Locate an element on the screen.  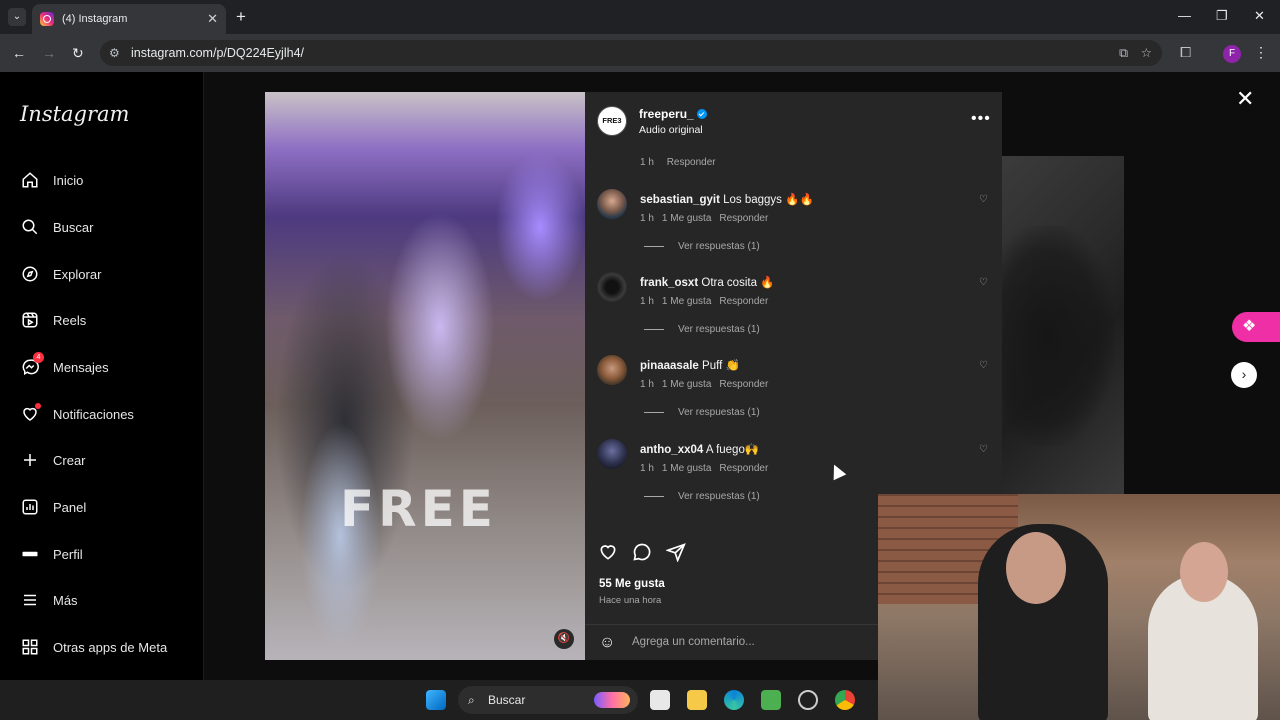
browser-tab-bar: ⌄ (4) Instagram ✕ + — ❐ ✕ is located at coordinates (640, 17).